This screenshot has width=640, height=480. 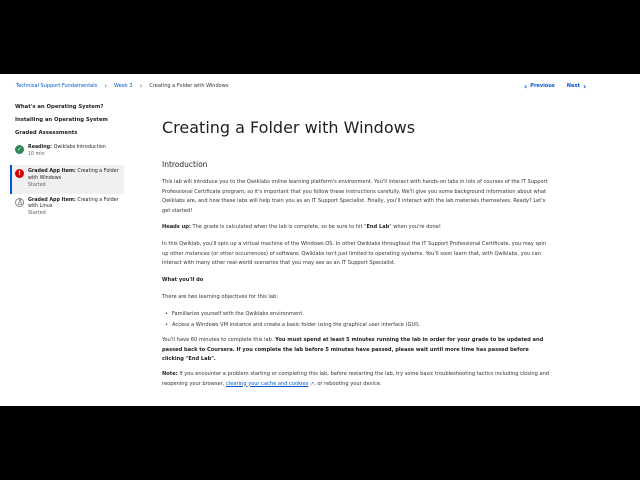 I want to click on breadcrumb-course-link: Technical Support Fundamentals, so click(x=56, y=86).